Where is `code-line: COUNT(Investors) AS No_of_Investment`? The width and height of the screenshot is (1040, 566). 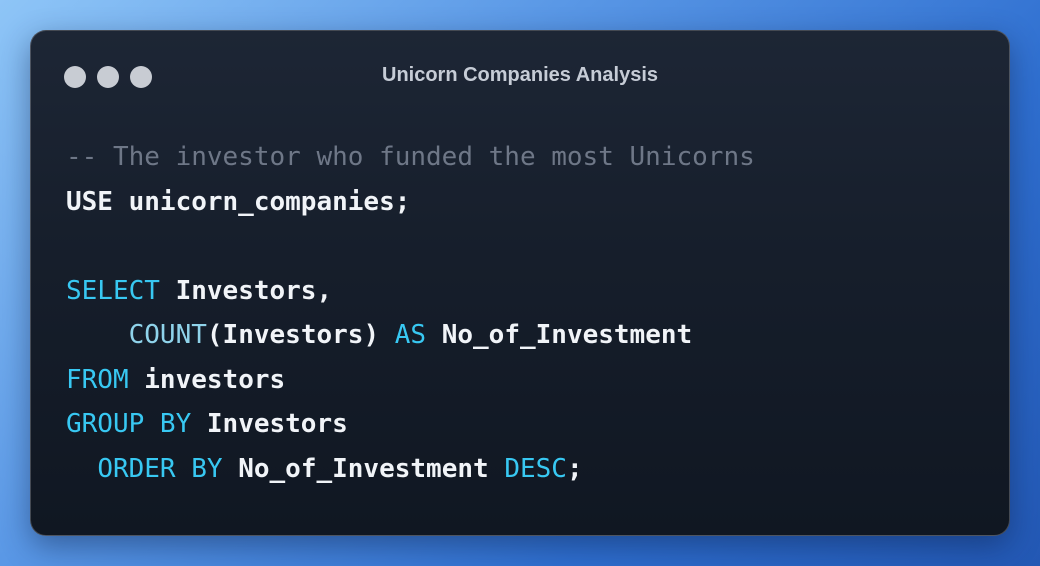 code-line: COUNT(Investors) AS No_of_Investment is located at coordinates (527, 335).